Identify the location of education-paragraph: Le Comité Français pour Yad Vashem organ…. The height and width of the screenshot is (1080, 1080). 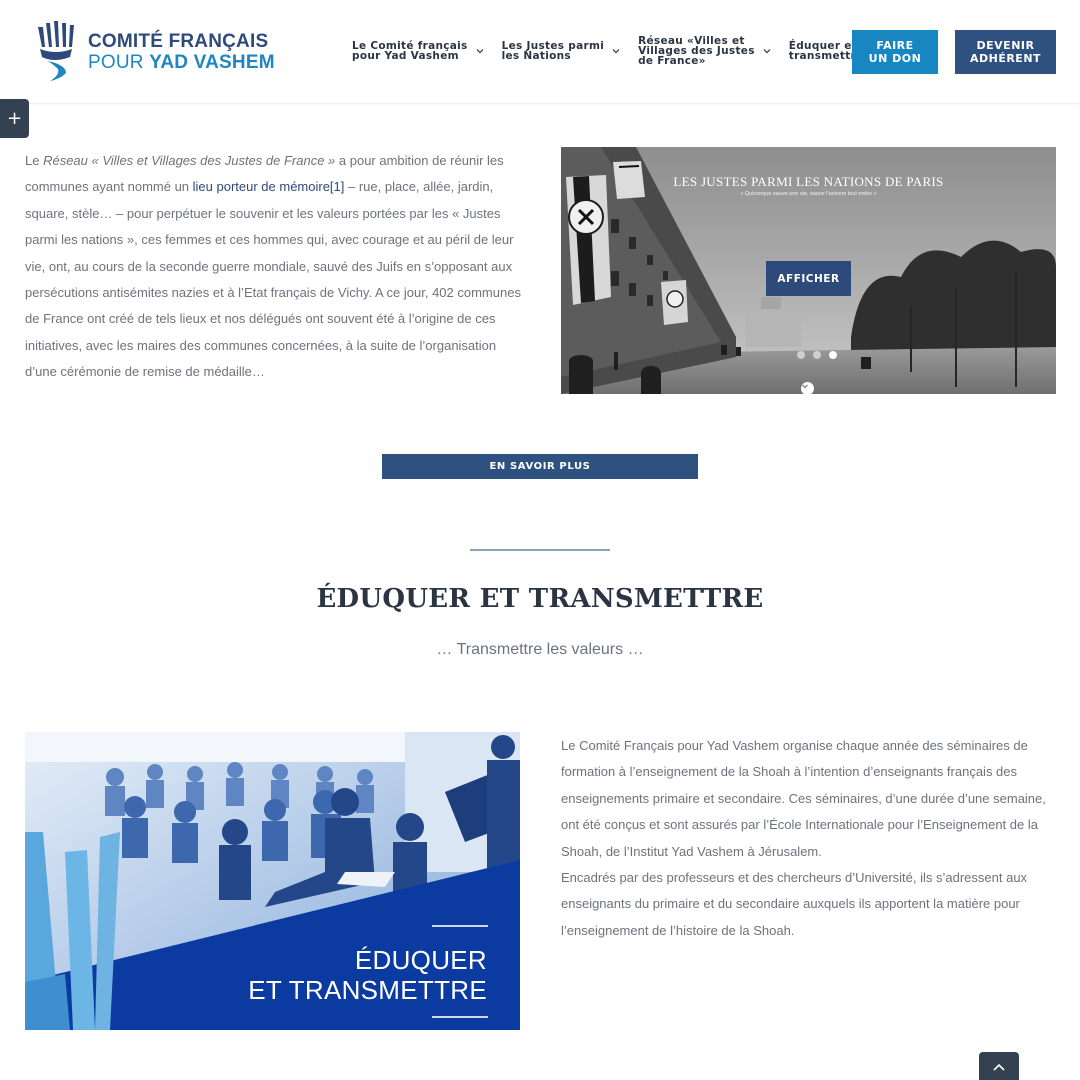
(803, 798).